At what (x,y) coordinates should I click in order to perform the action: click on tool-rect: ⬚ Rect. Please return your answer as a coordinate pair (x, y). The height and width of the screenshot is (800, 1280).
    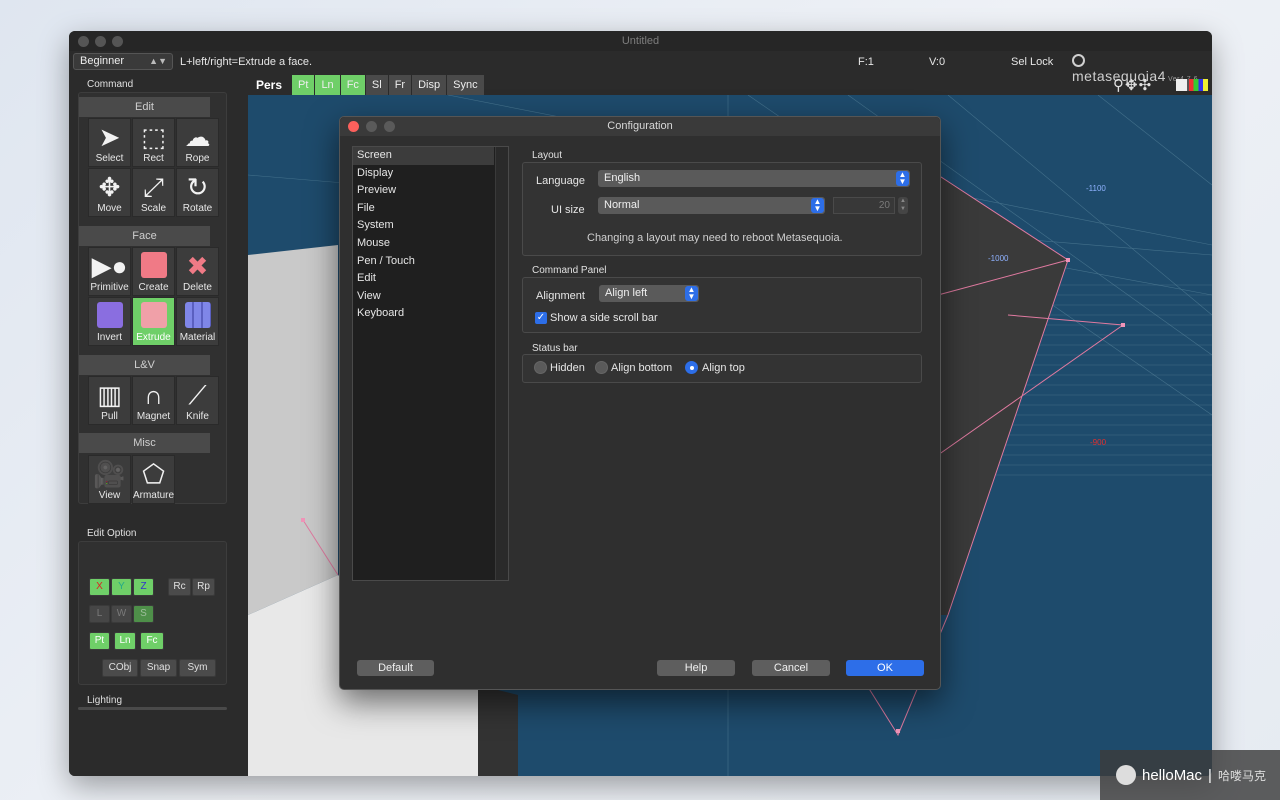
    Looking at the image, I should click on (153, 142).